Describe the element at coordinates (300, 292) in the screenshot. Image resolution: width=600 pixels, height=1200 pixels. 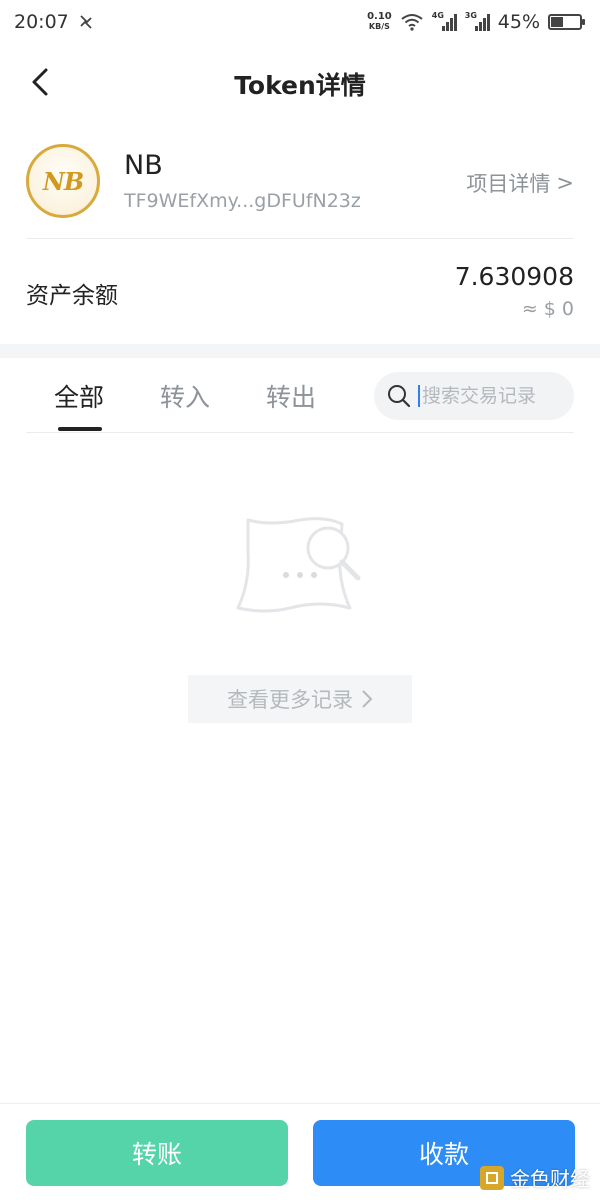
I see `balance-section: 资产余额 7.630908 ≈ $ 0` at that location.